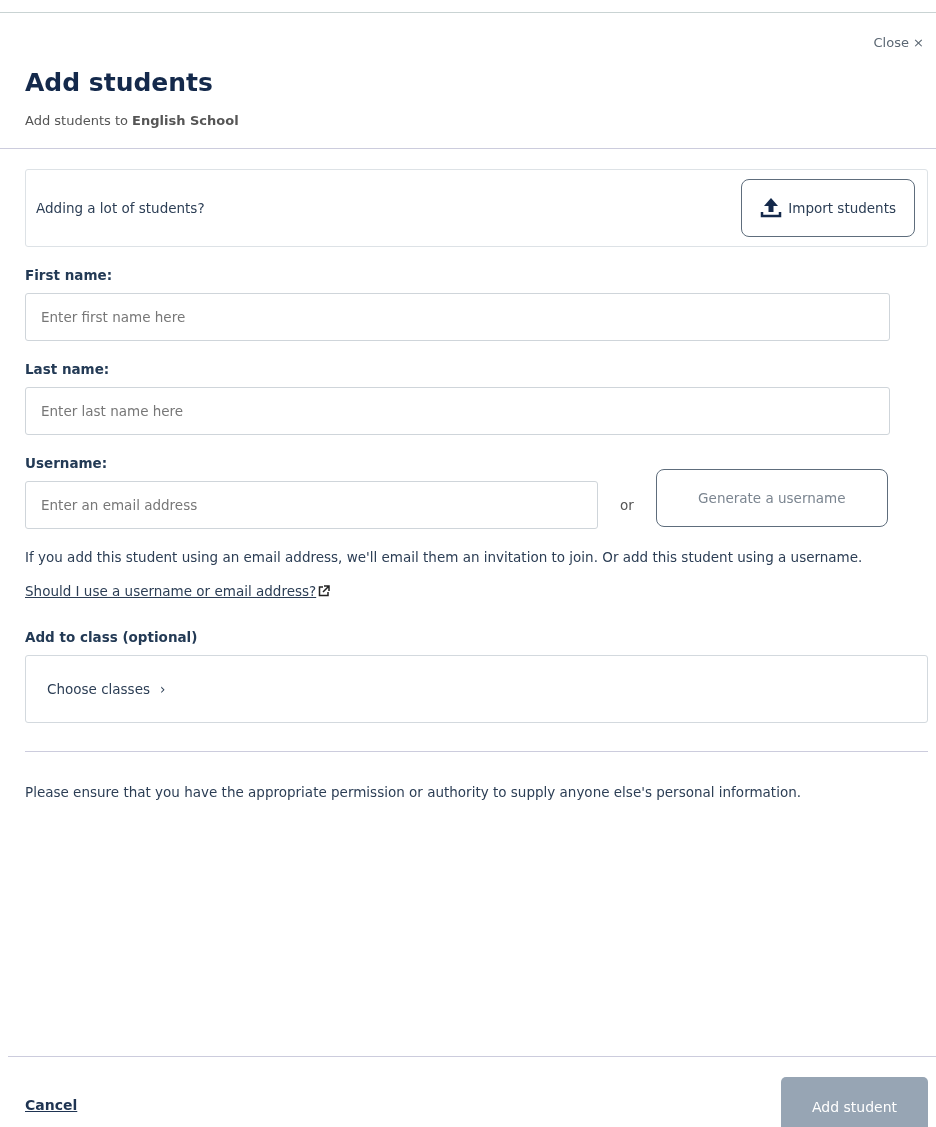 This screenshot has width=936, height=1127. Describe the element at coordinates (444, 557) in the screenshot. I see `help-text: If you add this student using an email address, we'll email them an invitation to join. Or add this student using a username.` at that location.